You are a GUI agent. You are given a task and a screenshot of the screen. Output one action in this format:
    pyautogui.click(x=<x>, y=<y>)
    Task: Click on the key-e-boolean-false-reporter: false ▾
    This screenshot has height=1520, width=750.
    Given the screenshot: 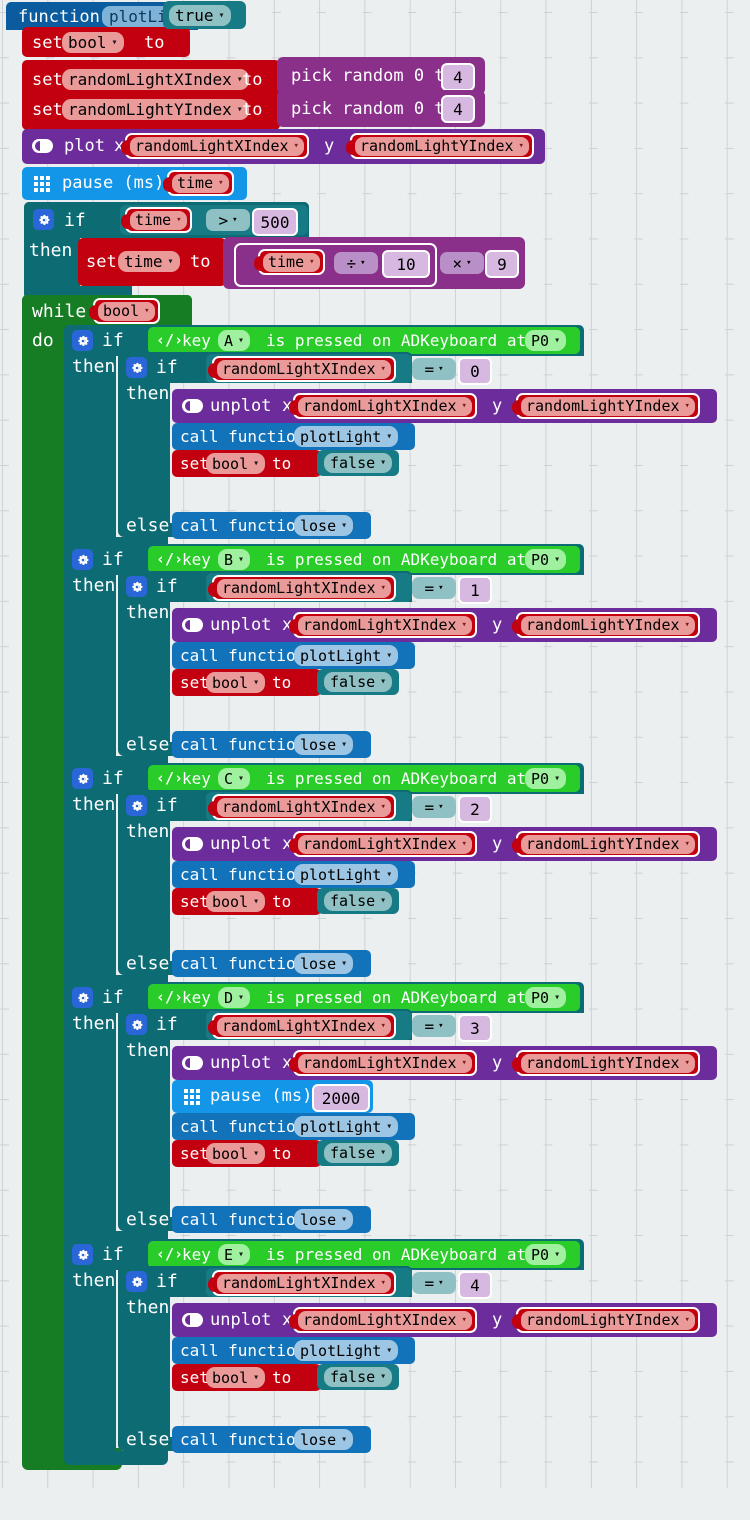 What is the action you would take?
    pyautogui.click(x=358, y=1377)
    